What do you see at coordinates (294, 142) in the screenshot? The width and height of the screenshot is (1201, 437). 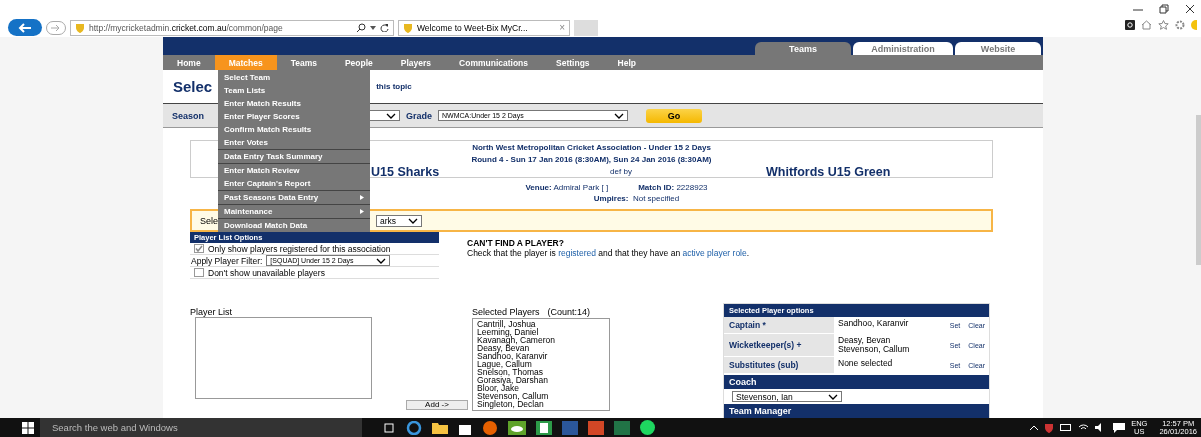 I see `menu-item: Enter Votes` at bounding box center [294, 142].